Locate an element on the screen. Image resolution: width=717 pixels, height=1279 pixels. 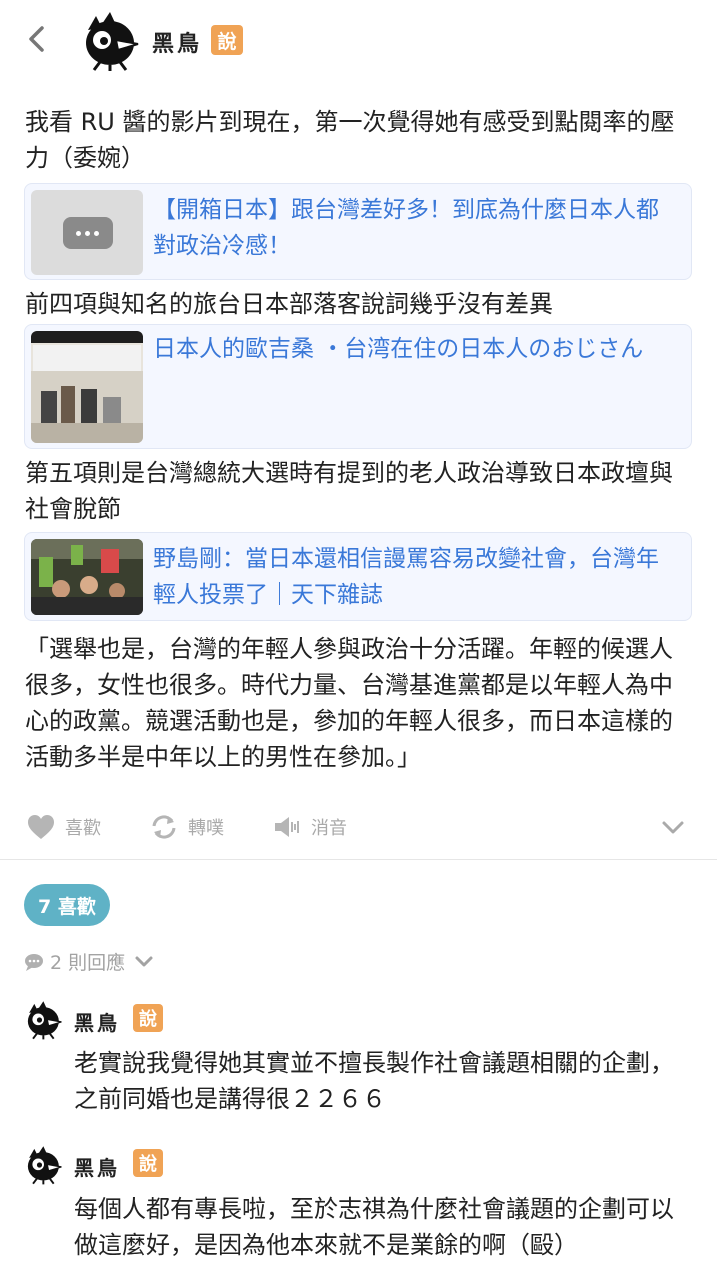
speech-bubble-icon is located at coordinates (34, 962).